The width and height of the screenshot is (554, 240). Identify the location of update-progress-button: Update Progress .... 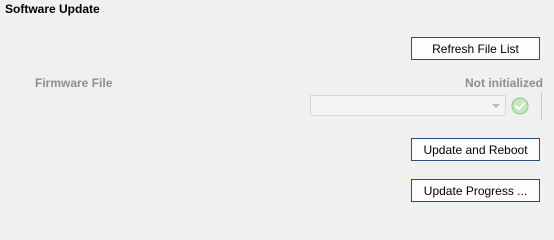
(475, 190).